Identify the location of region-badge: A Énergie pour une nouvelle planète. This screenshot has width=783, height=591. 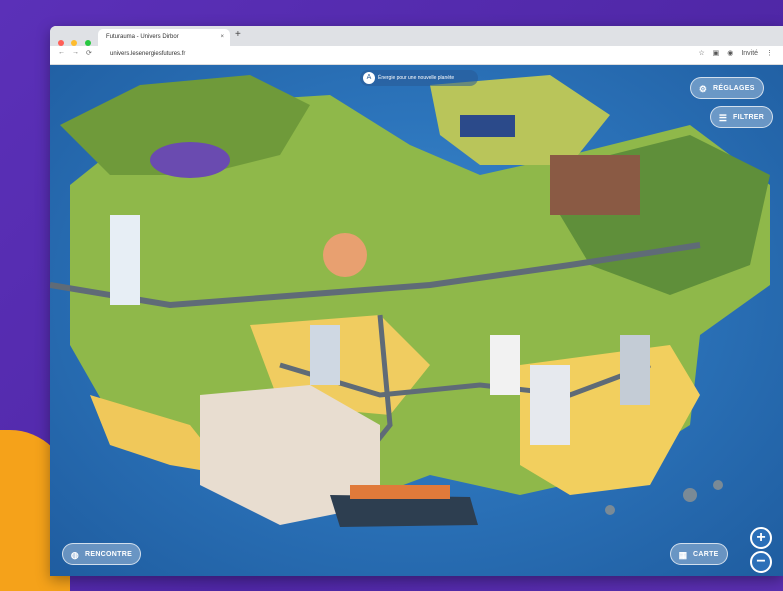
(419, 78).